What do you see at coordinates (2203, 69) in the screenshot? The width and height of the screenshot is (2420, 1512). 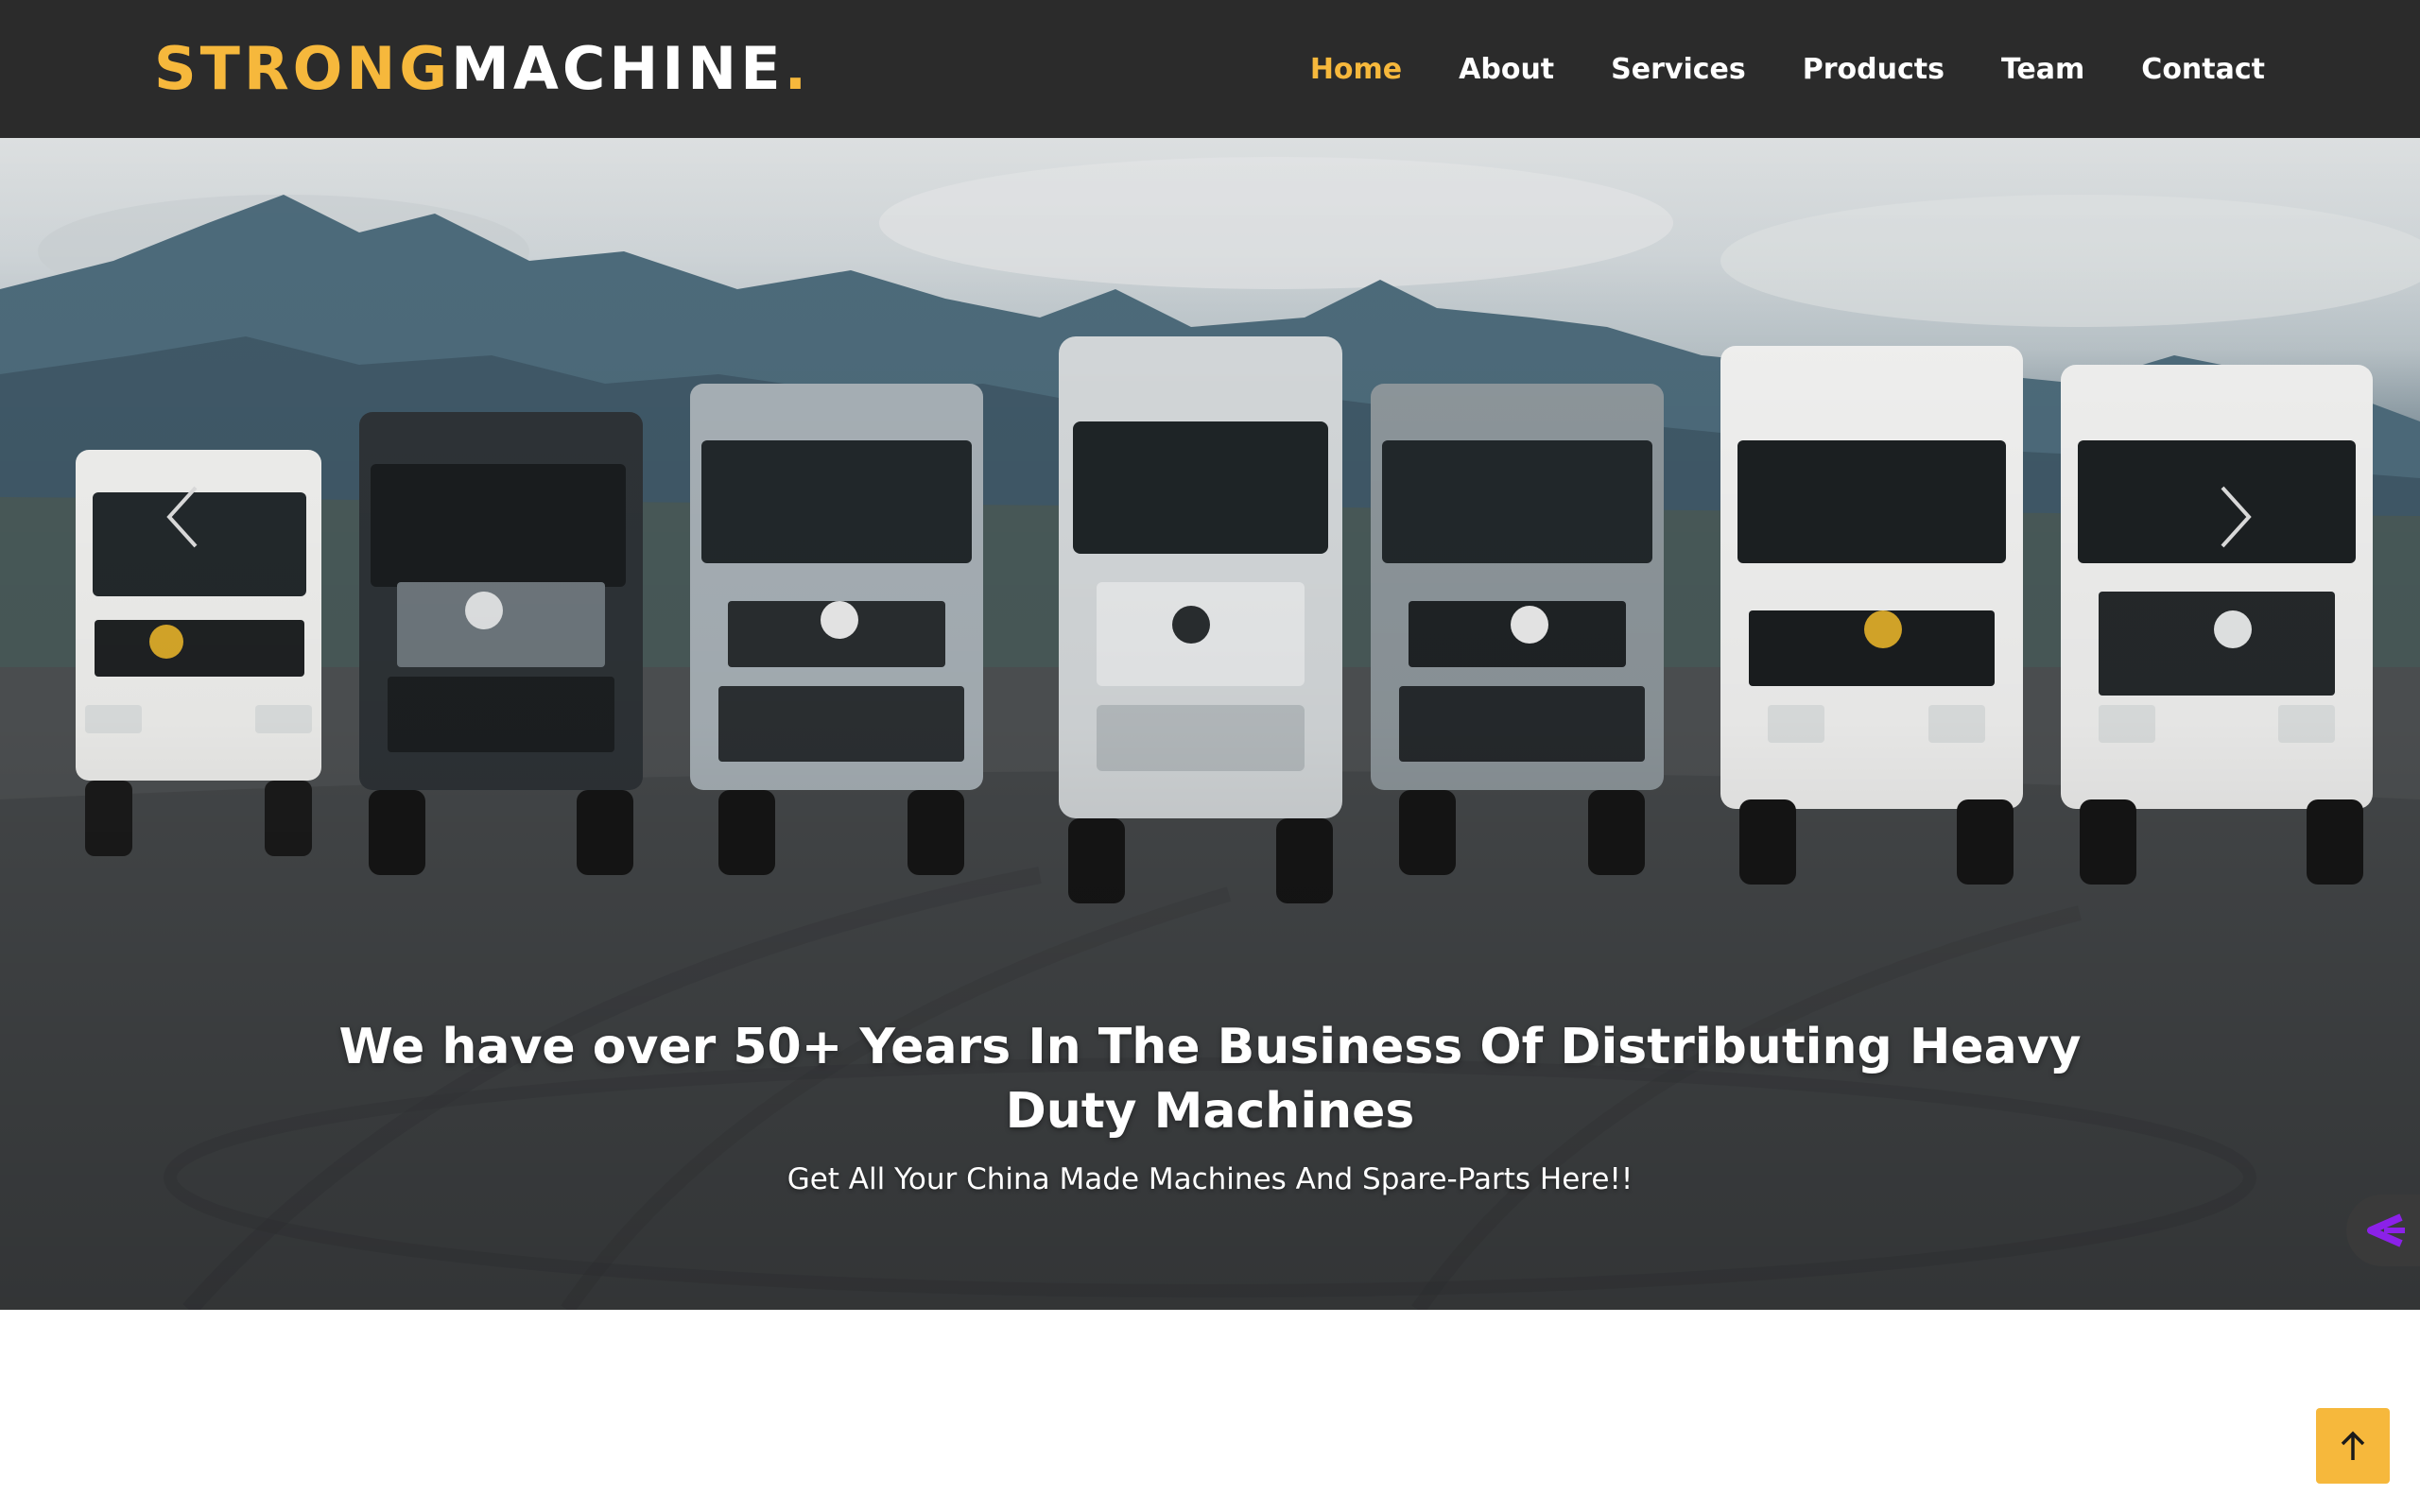 I see `nav-contact: Contact` at bounding box center [2203, 69].